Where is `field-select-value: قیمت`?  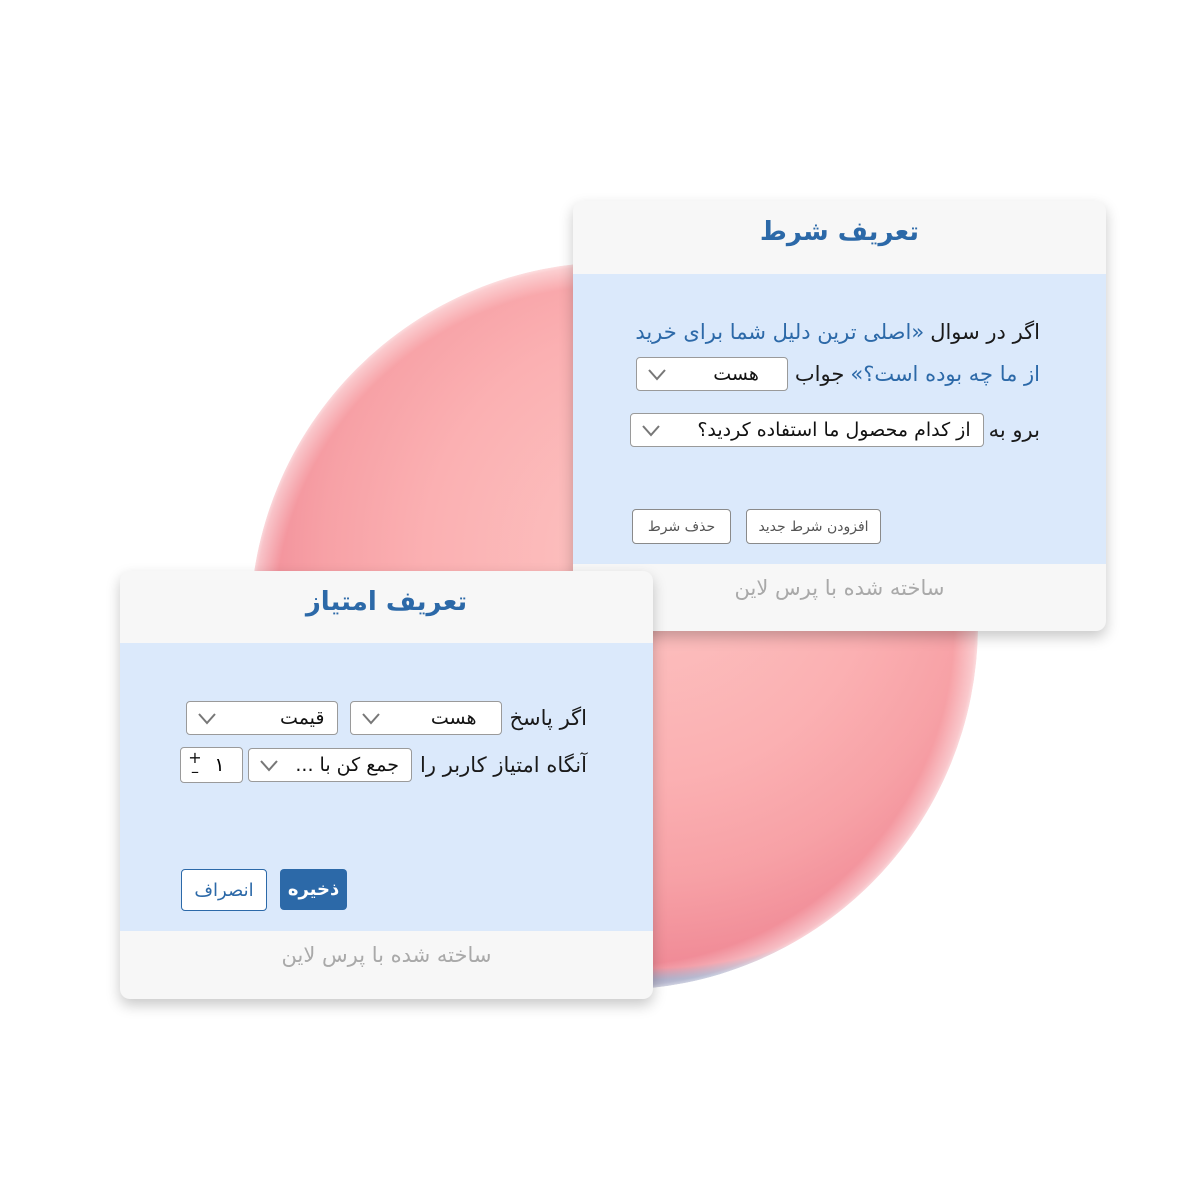 field-select-value: قیمت is located at coordinates (302, 718).